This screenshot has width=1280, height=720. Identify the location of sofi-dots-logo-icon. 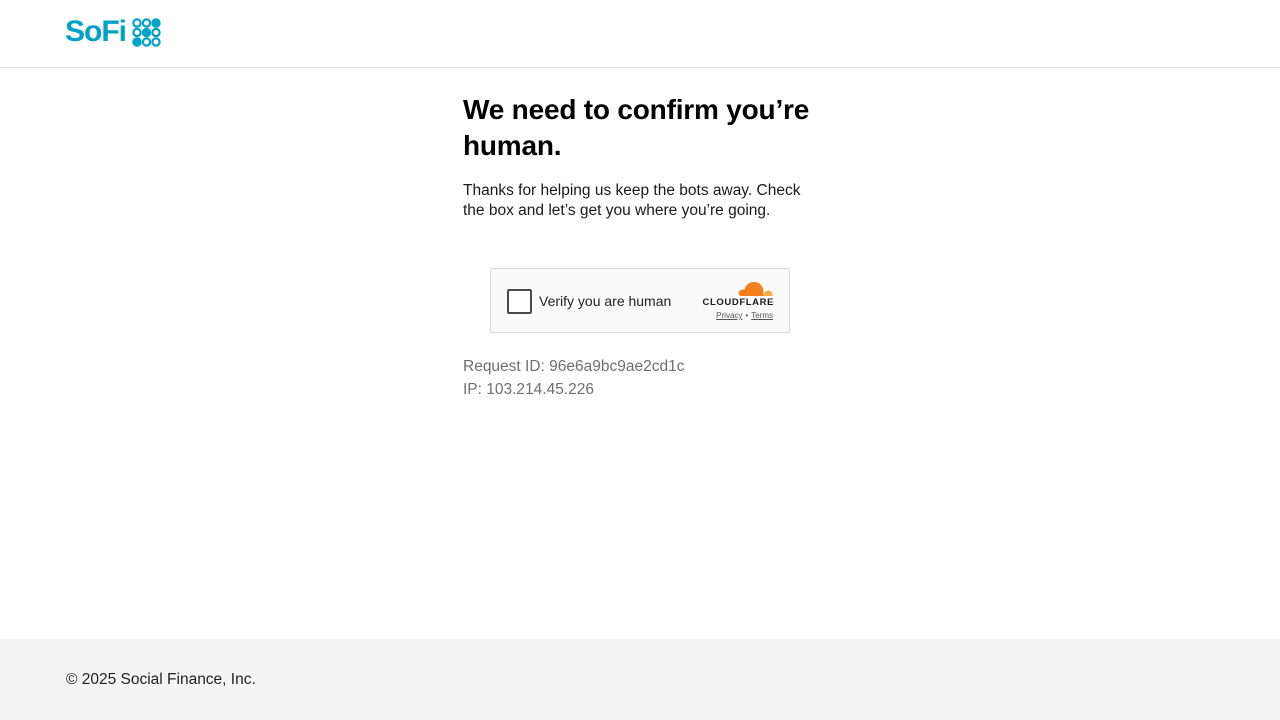
(146, 32).